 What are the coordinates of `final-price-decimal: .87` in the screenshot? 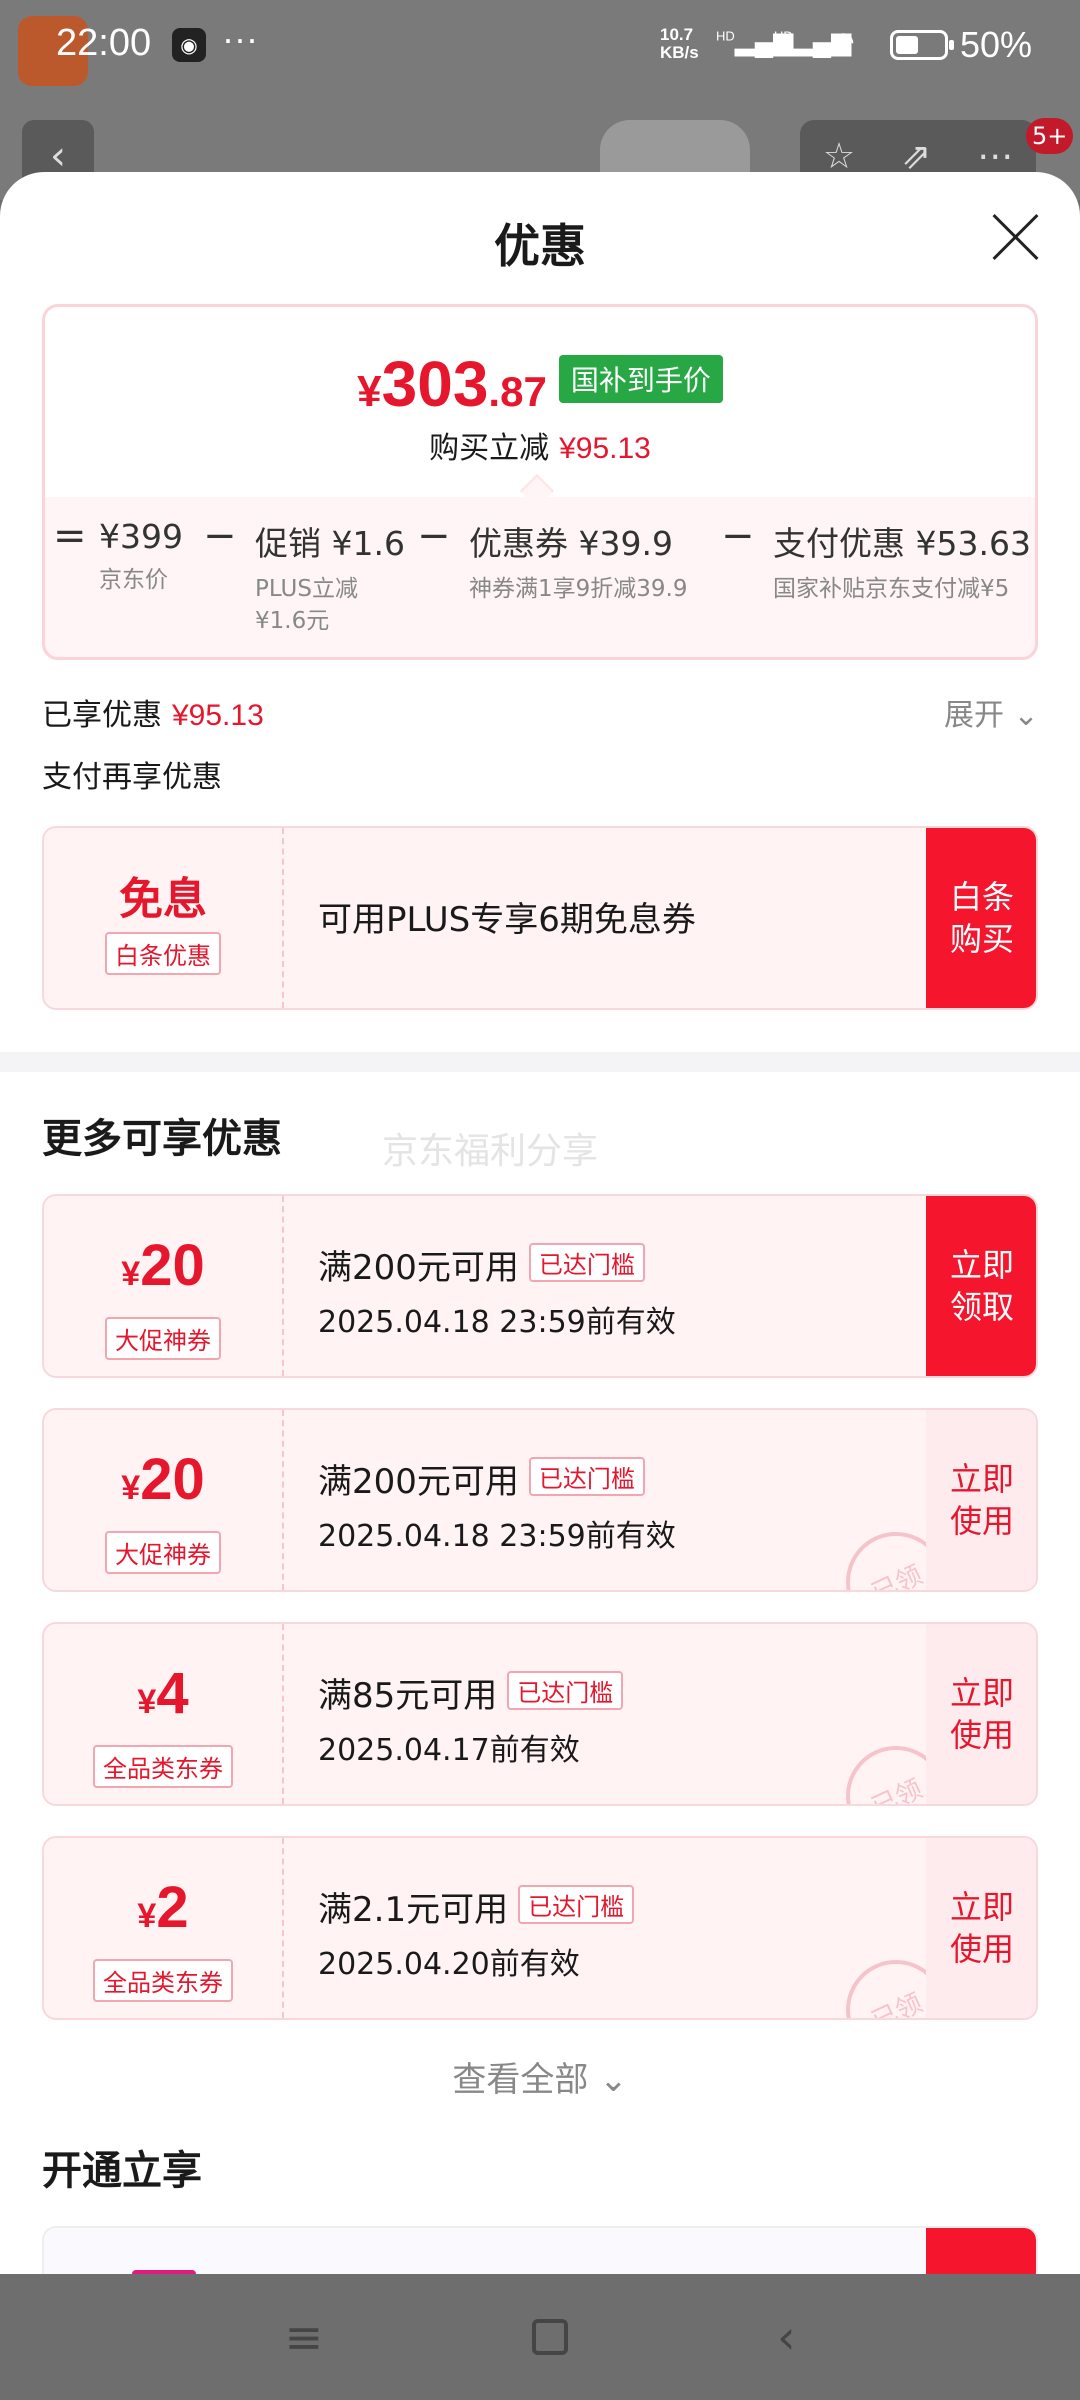 It's located at (517, 391).